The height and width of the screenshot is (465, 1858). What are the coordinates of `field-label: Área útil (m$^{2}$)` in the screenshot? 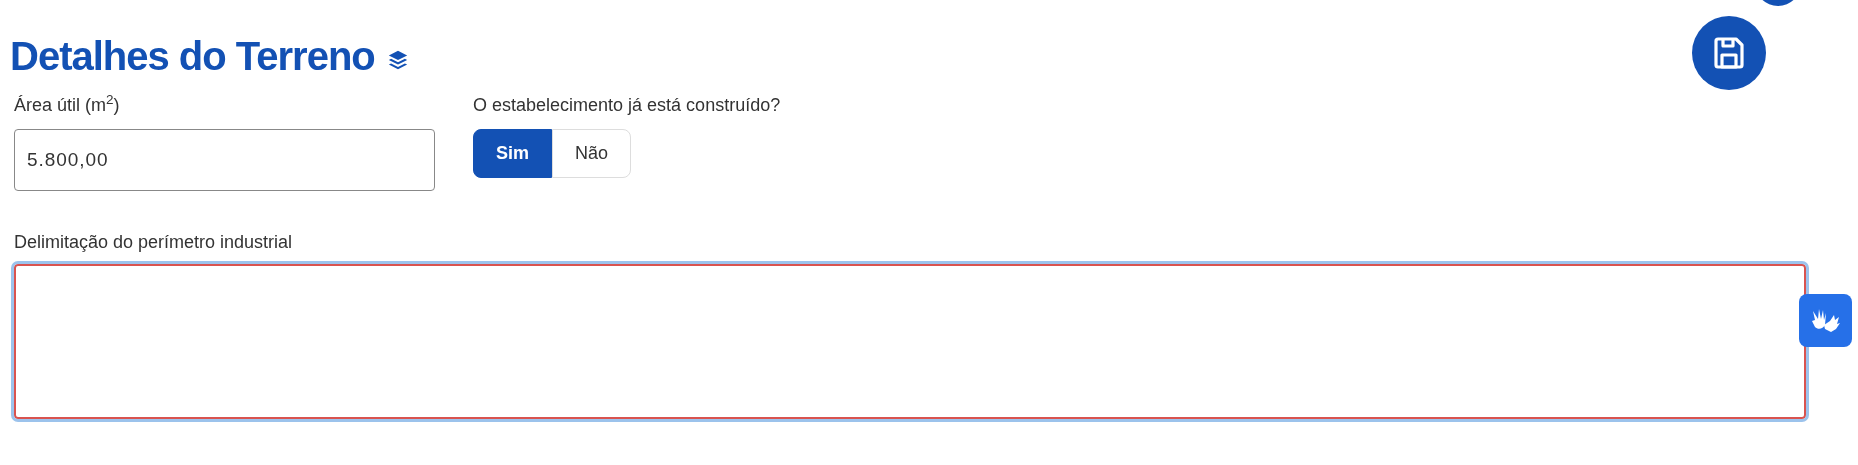 It's located at (67, 104).